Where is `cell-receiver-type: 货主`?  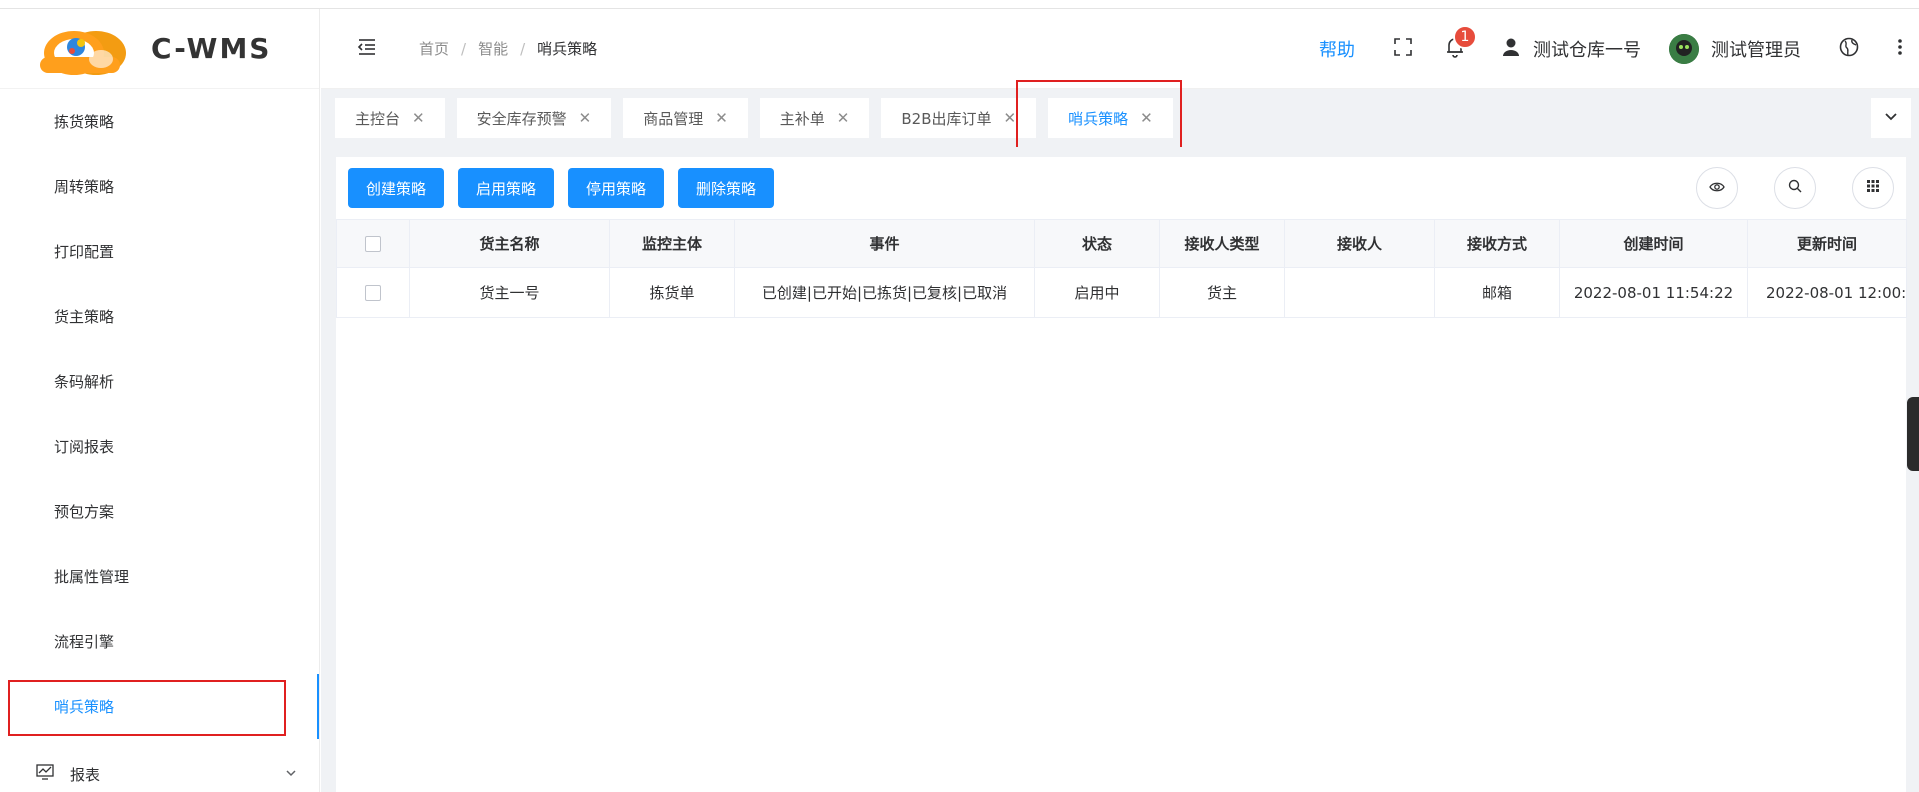
cell-receiver-type: 货主 is located at coordinates (1222, 292).